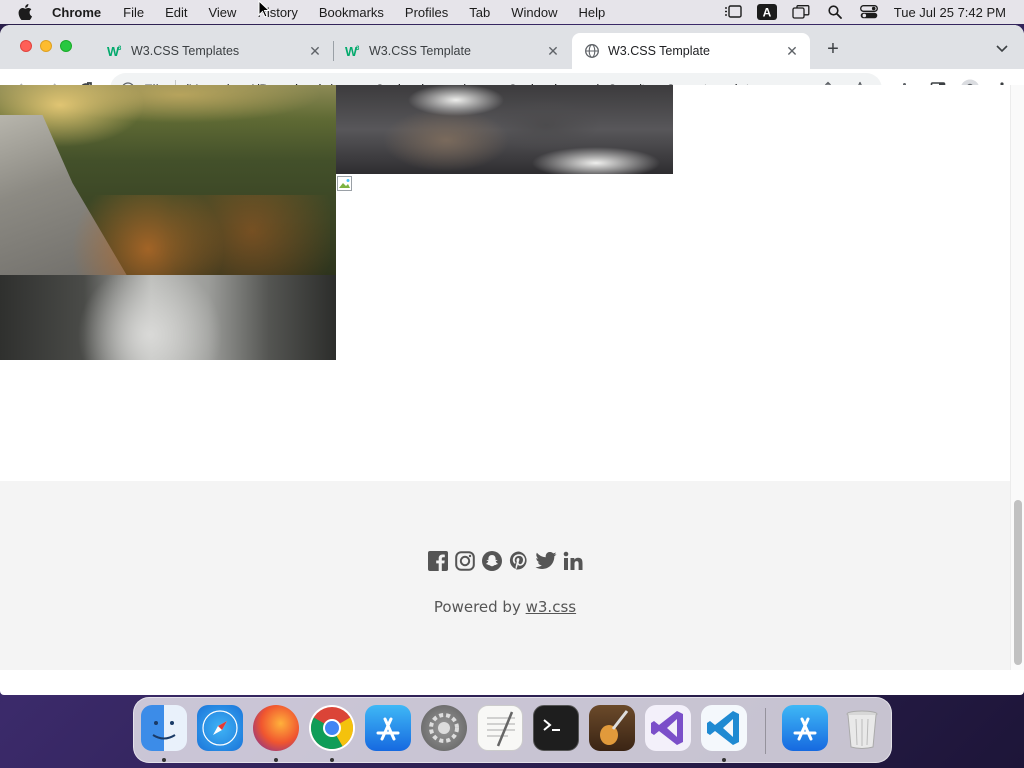 This screenshot has height=768, width=1024. I want to click on app-store-download-icon, so click(805, 728).